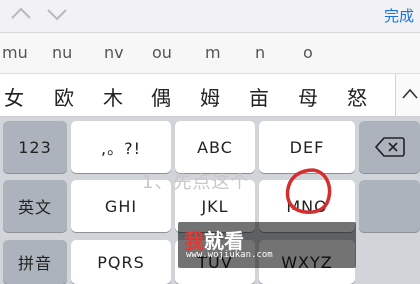 This screenshot has height=284, width=420. I want to click on candidate-item: 亩, so click(259, 96).